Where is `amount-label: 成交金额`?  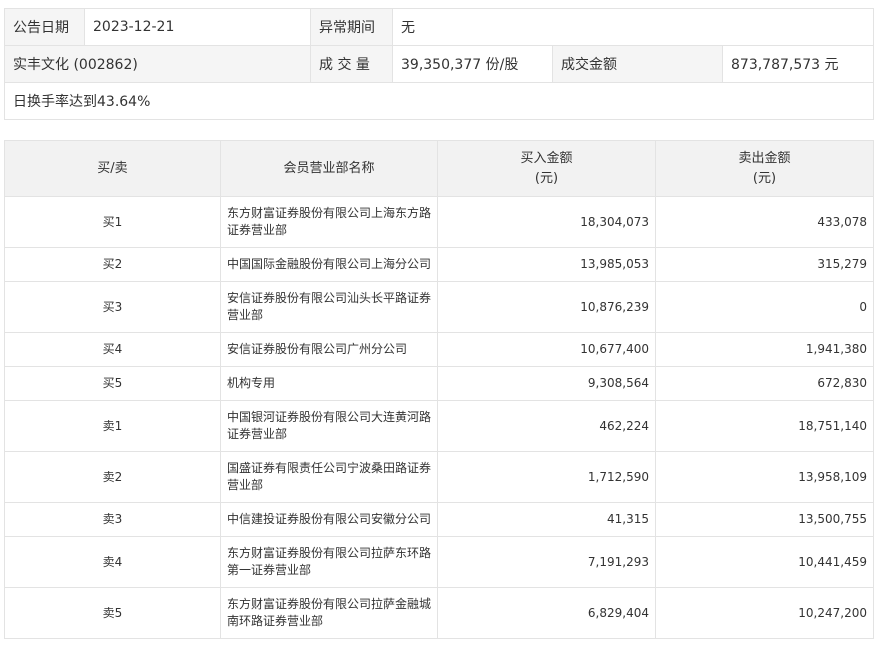
amount-label: 成交金额 is located at coordinates (637, 64).